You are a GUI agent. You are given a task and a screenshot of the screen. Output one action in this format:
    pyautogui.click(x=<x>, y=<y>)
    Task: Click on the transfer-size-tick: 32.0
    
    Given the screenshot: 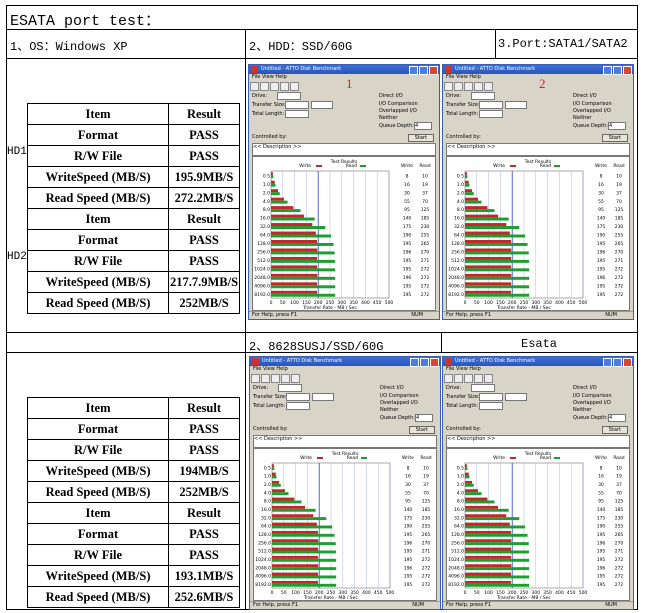 What is the action you would take?
    pyautogui.click(x=459, y=227)
    